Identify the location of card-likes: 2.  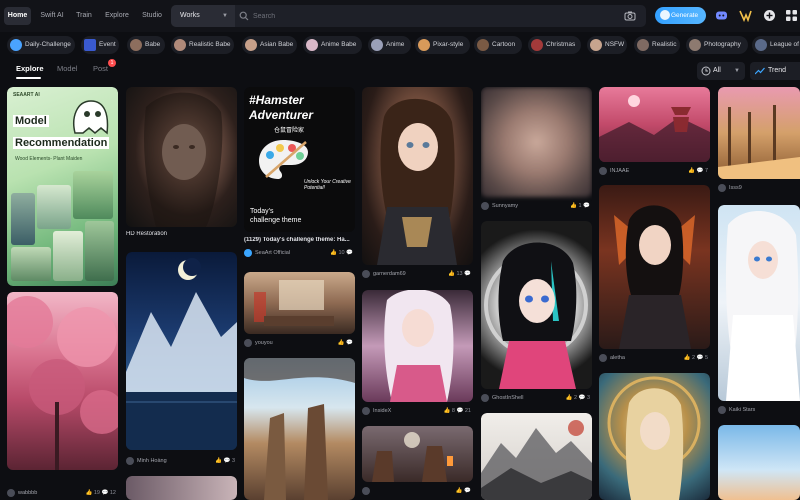
(693, 358).